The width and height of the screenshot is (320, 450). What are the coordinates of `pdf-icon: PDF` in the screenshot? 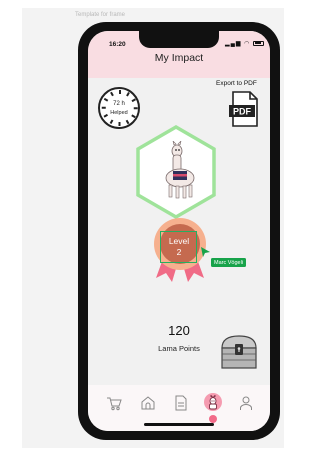 It's located at (244, 109).